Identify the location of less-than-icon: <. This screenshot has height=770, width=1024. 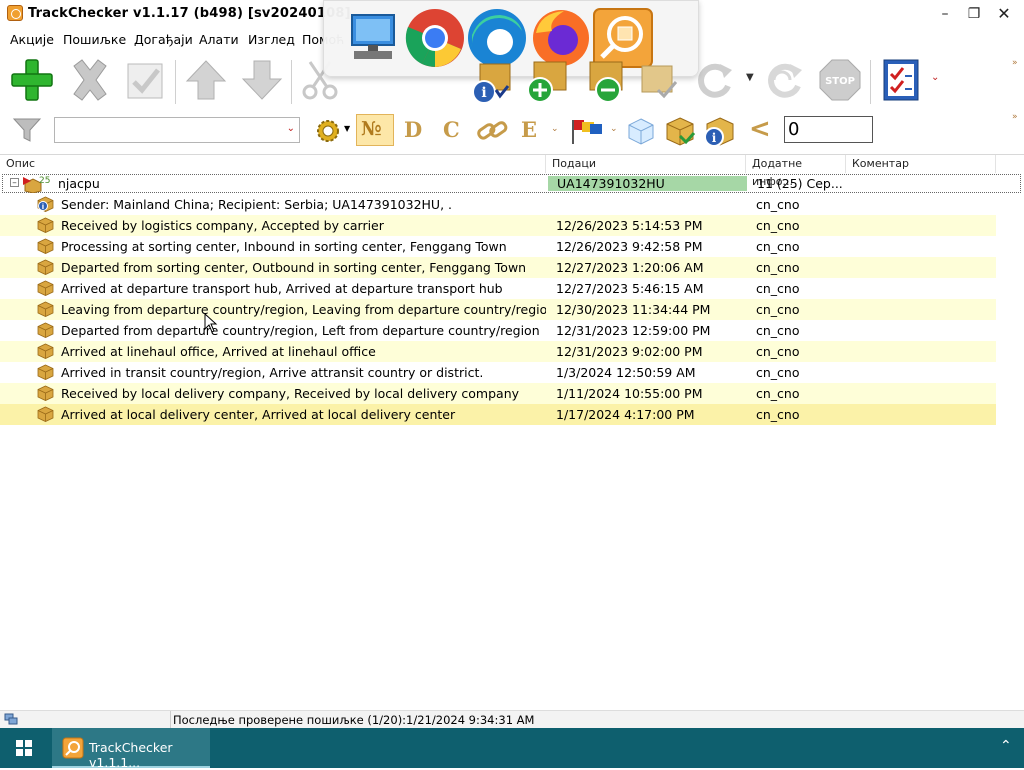
(760, 129).